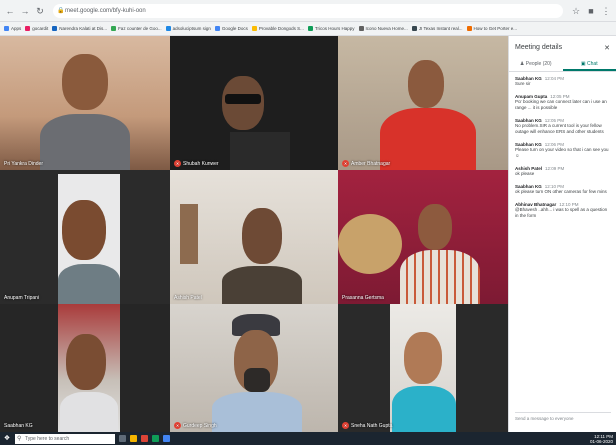  What do you see at coordinates (61, 10) in the screenshot?
I see `lock-icon: 🔒` at bounding box center [61, 10].